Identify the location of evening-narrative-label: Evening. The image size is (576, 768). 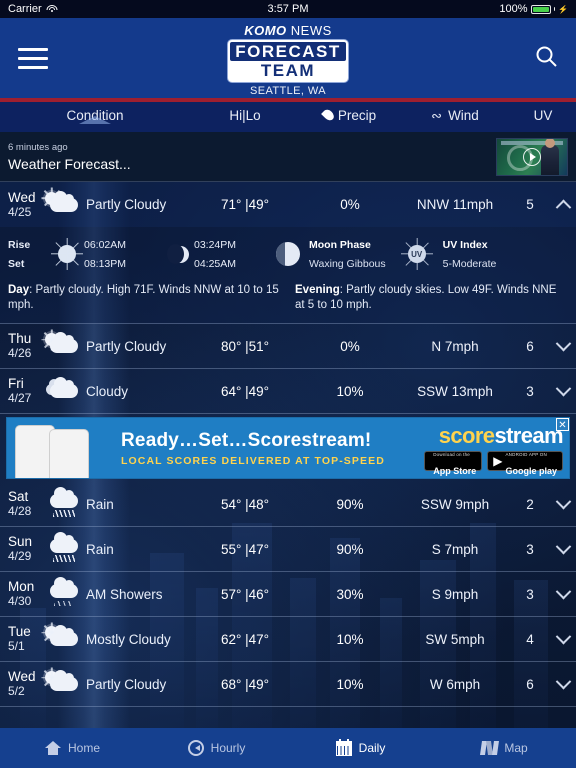
(317, 290).